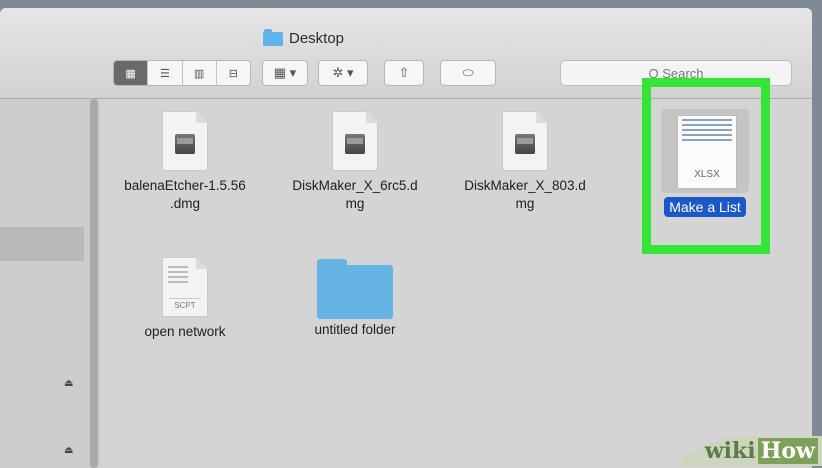 The width and height of the screenshot is (822, 468). I want to click on window-title: Desktop, so click(304, 37).